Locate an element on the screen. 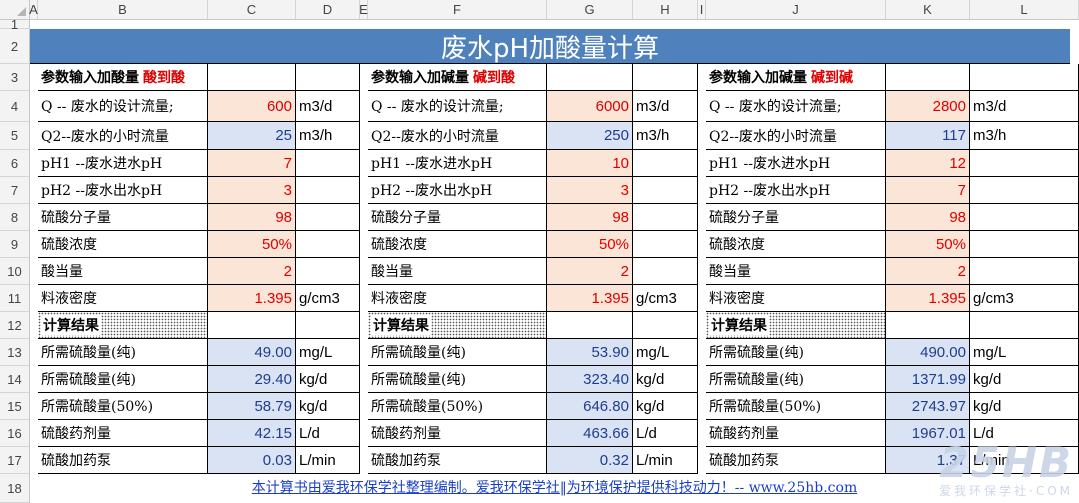  results-header: 计算结果 is located at coordinates (457, 325).